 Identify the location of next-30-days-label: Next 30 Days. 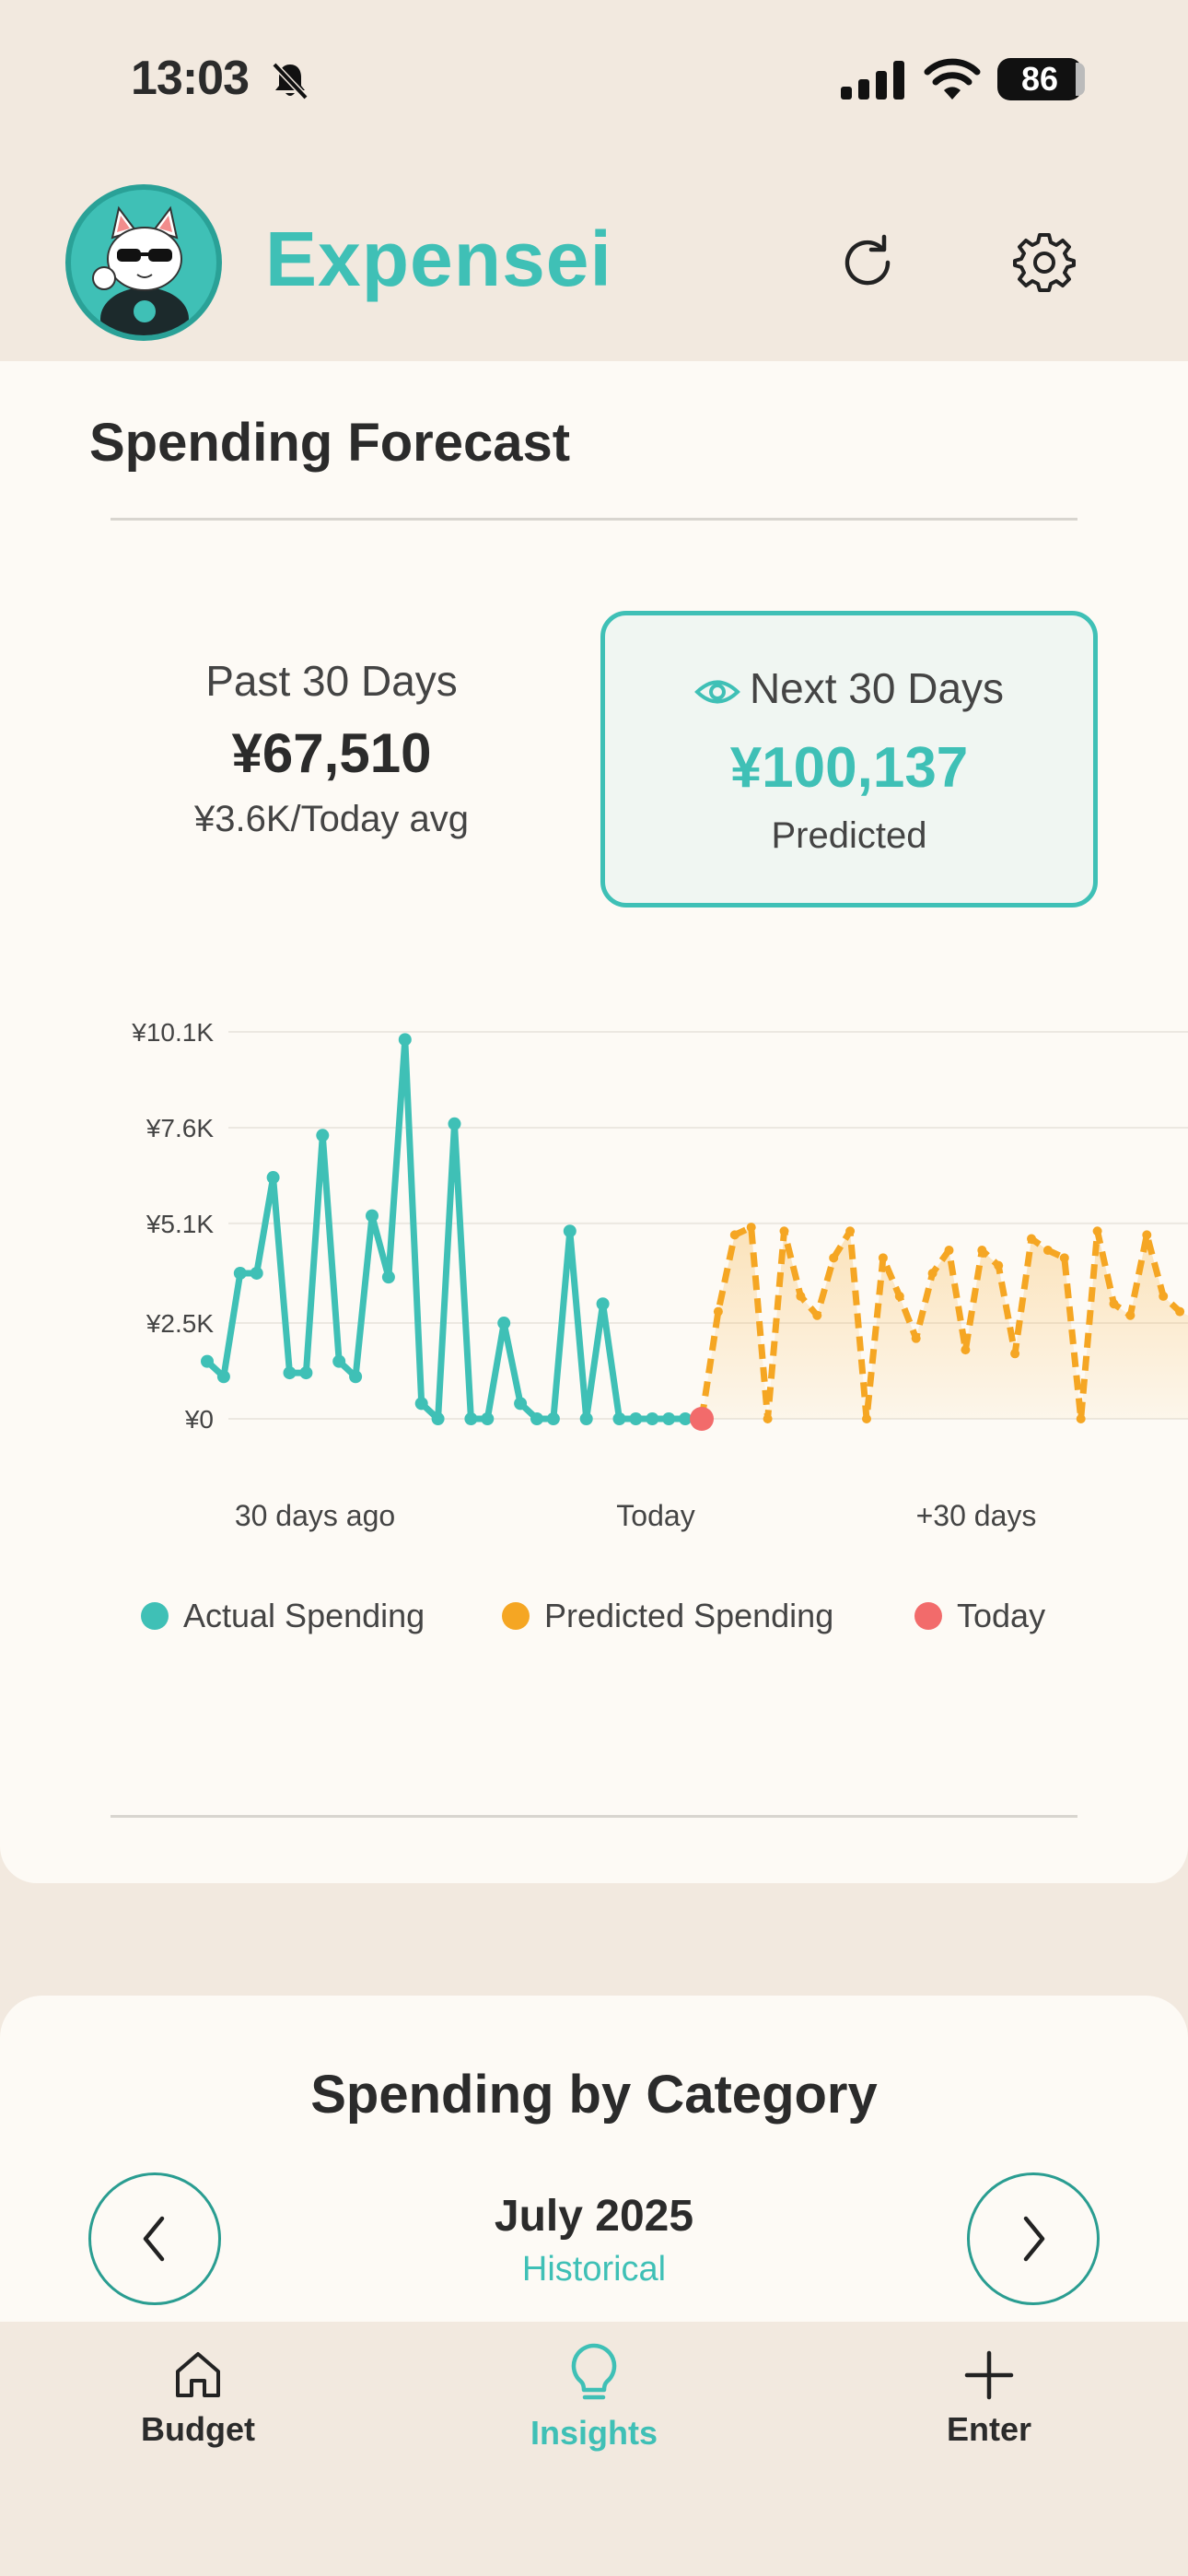
(877, 688).